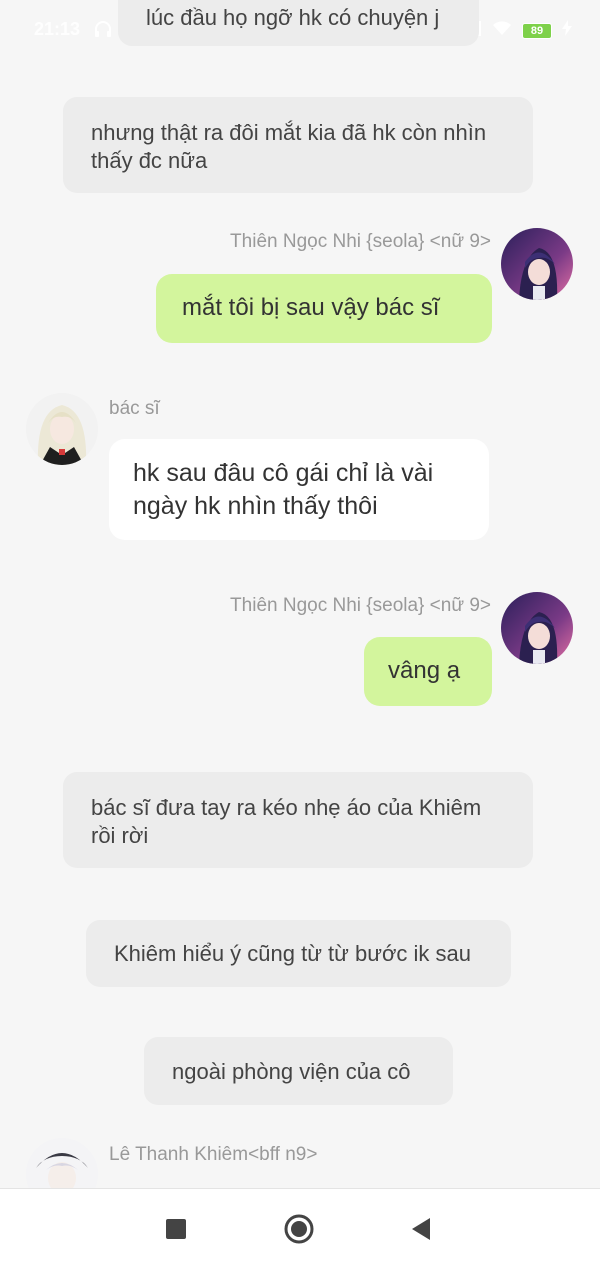  Describe the element at coordinates (213, 1154) in the screenshot. I see `sender-name: Lê Thanh Khiêm<bff n9>` at that location.